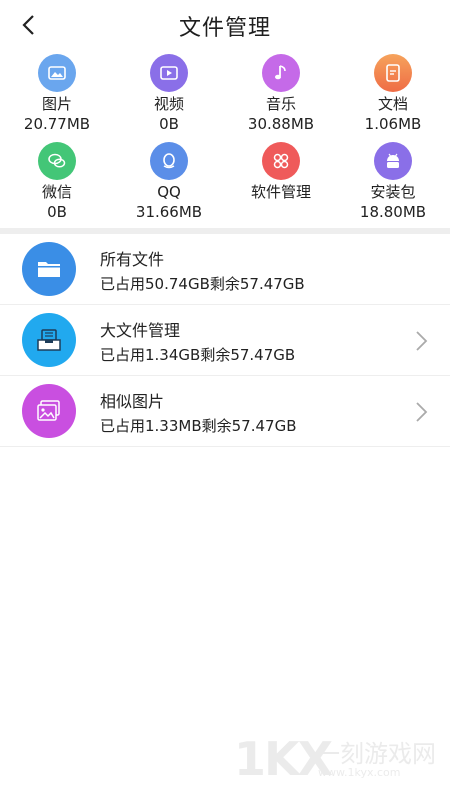 The height and width of the screenshot is (800, 450). I want to click on category-label: 安装包, so click(393, 192).